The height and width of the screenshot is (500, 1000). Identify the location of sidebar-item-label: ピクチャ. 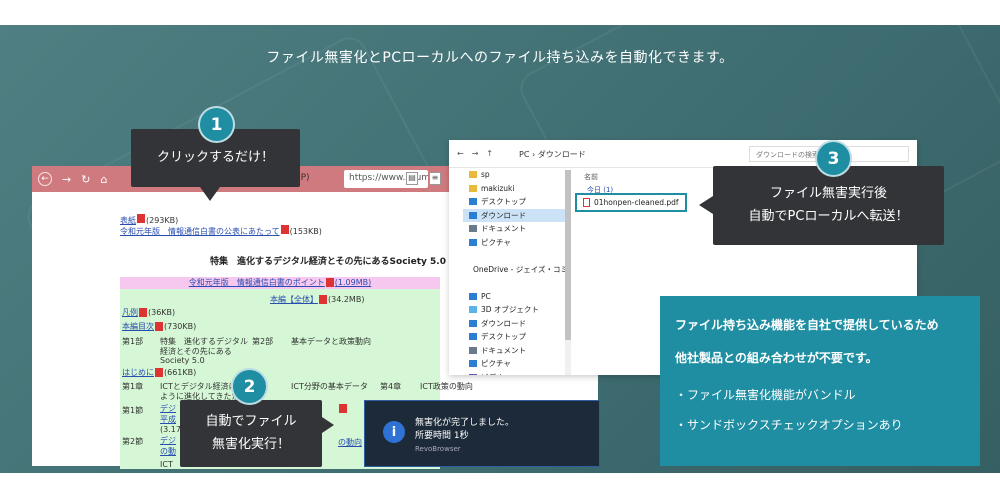
(496, 242).